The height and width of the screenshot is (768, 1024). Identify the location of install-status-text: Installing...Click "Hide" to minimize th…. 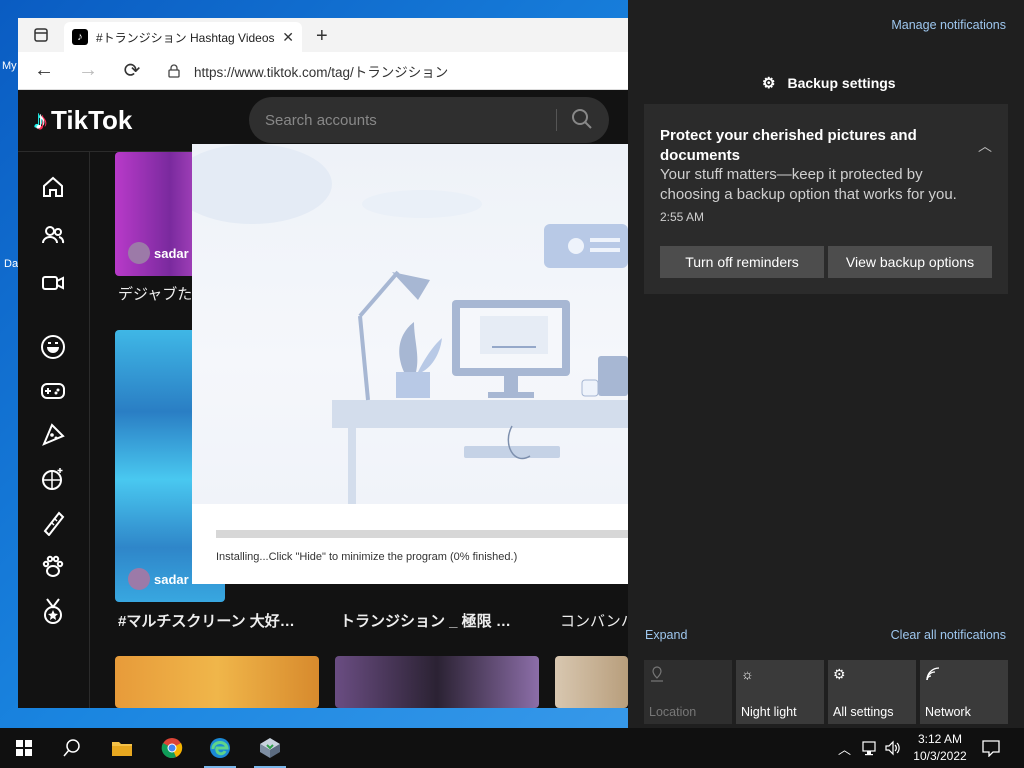
(367, 557).